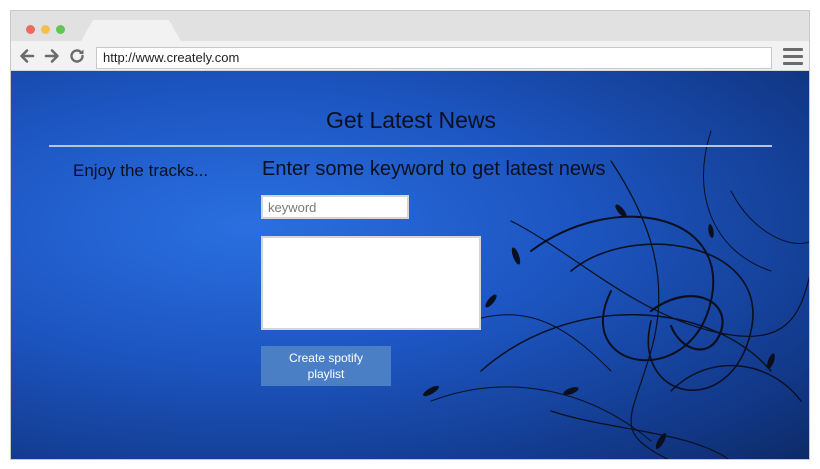 The width and height of the screenshot is (820, 469). What do you see at coordinates (411, 120) in the screenshot?
I see `page-title: Get Latest News` at bounding box center [411, 120].